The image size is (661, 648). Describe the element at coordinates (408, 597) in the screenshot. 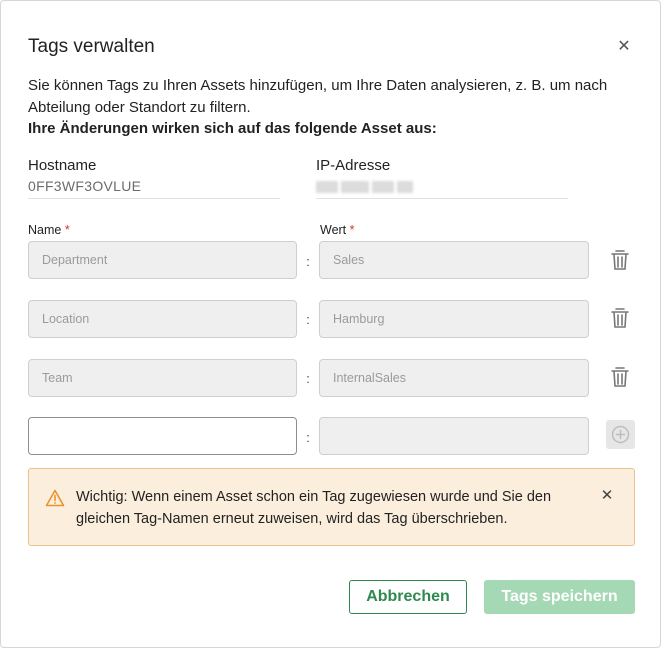

I see `cancel-button: Abbrechen` at that location.